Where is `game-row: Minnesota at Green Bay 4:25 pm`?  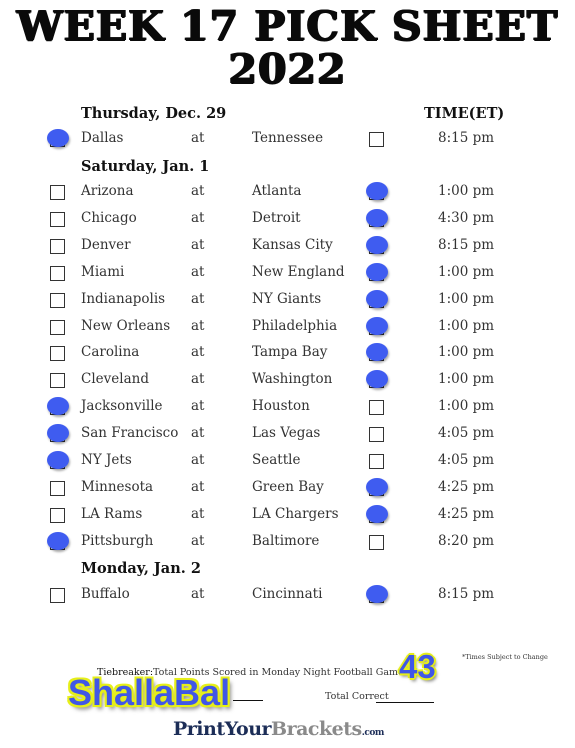 game-row: Minnesota at Green Bay 4:25 pm is located at coordinates (287, 488).